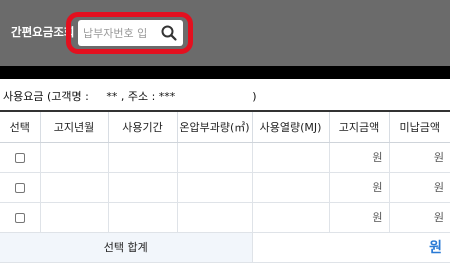 This screenshot has width=450, height=264. Describe the element at coordinates (126, 247) in the screenshot. I see `total-label: 선택 합계` at that location.